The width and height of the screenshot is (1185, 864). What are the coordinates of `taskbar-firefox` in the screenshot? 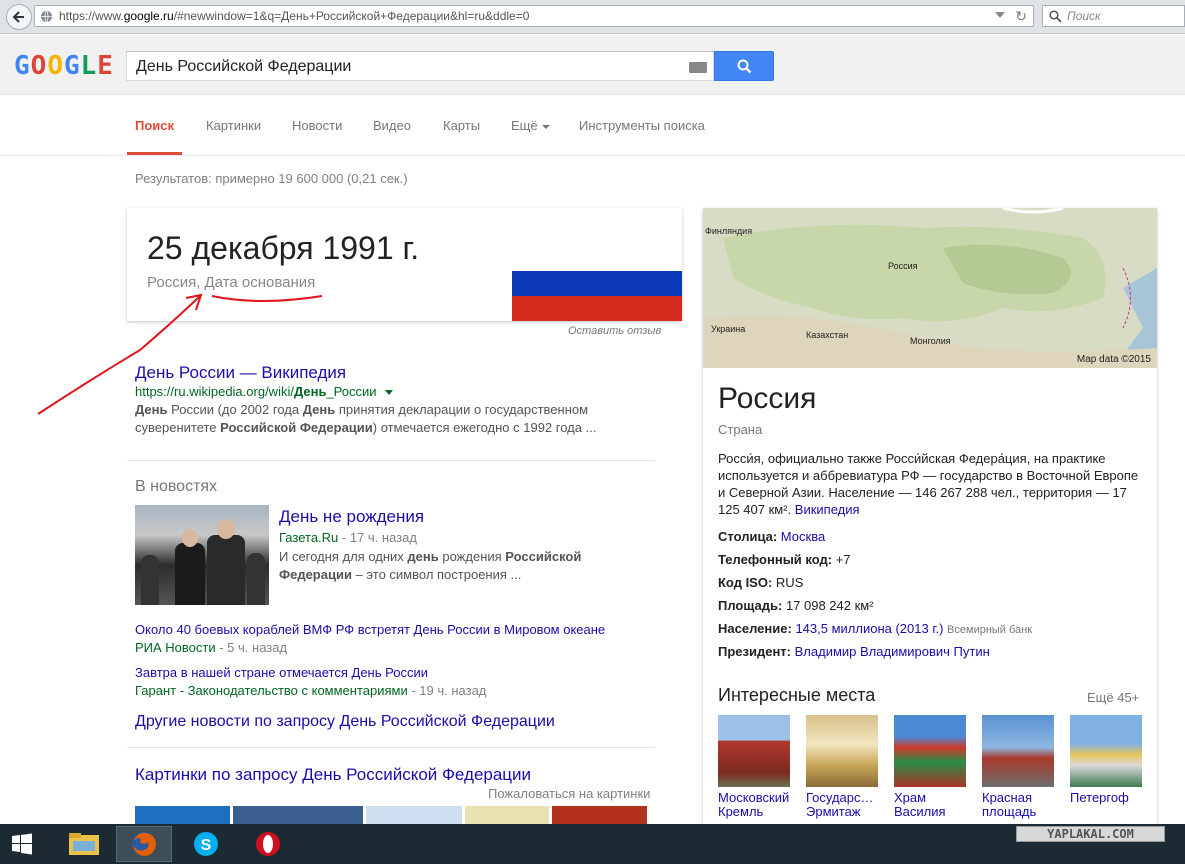 It's located at (144, 844).